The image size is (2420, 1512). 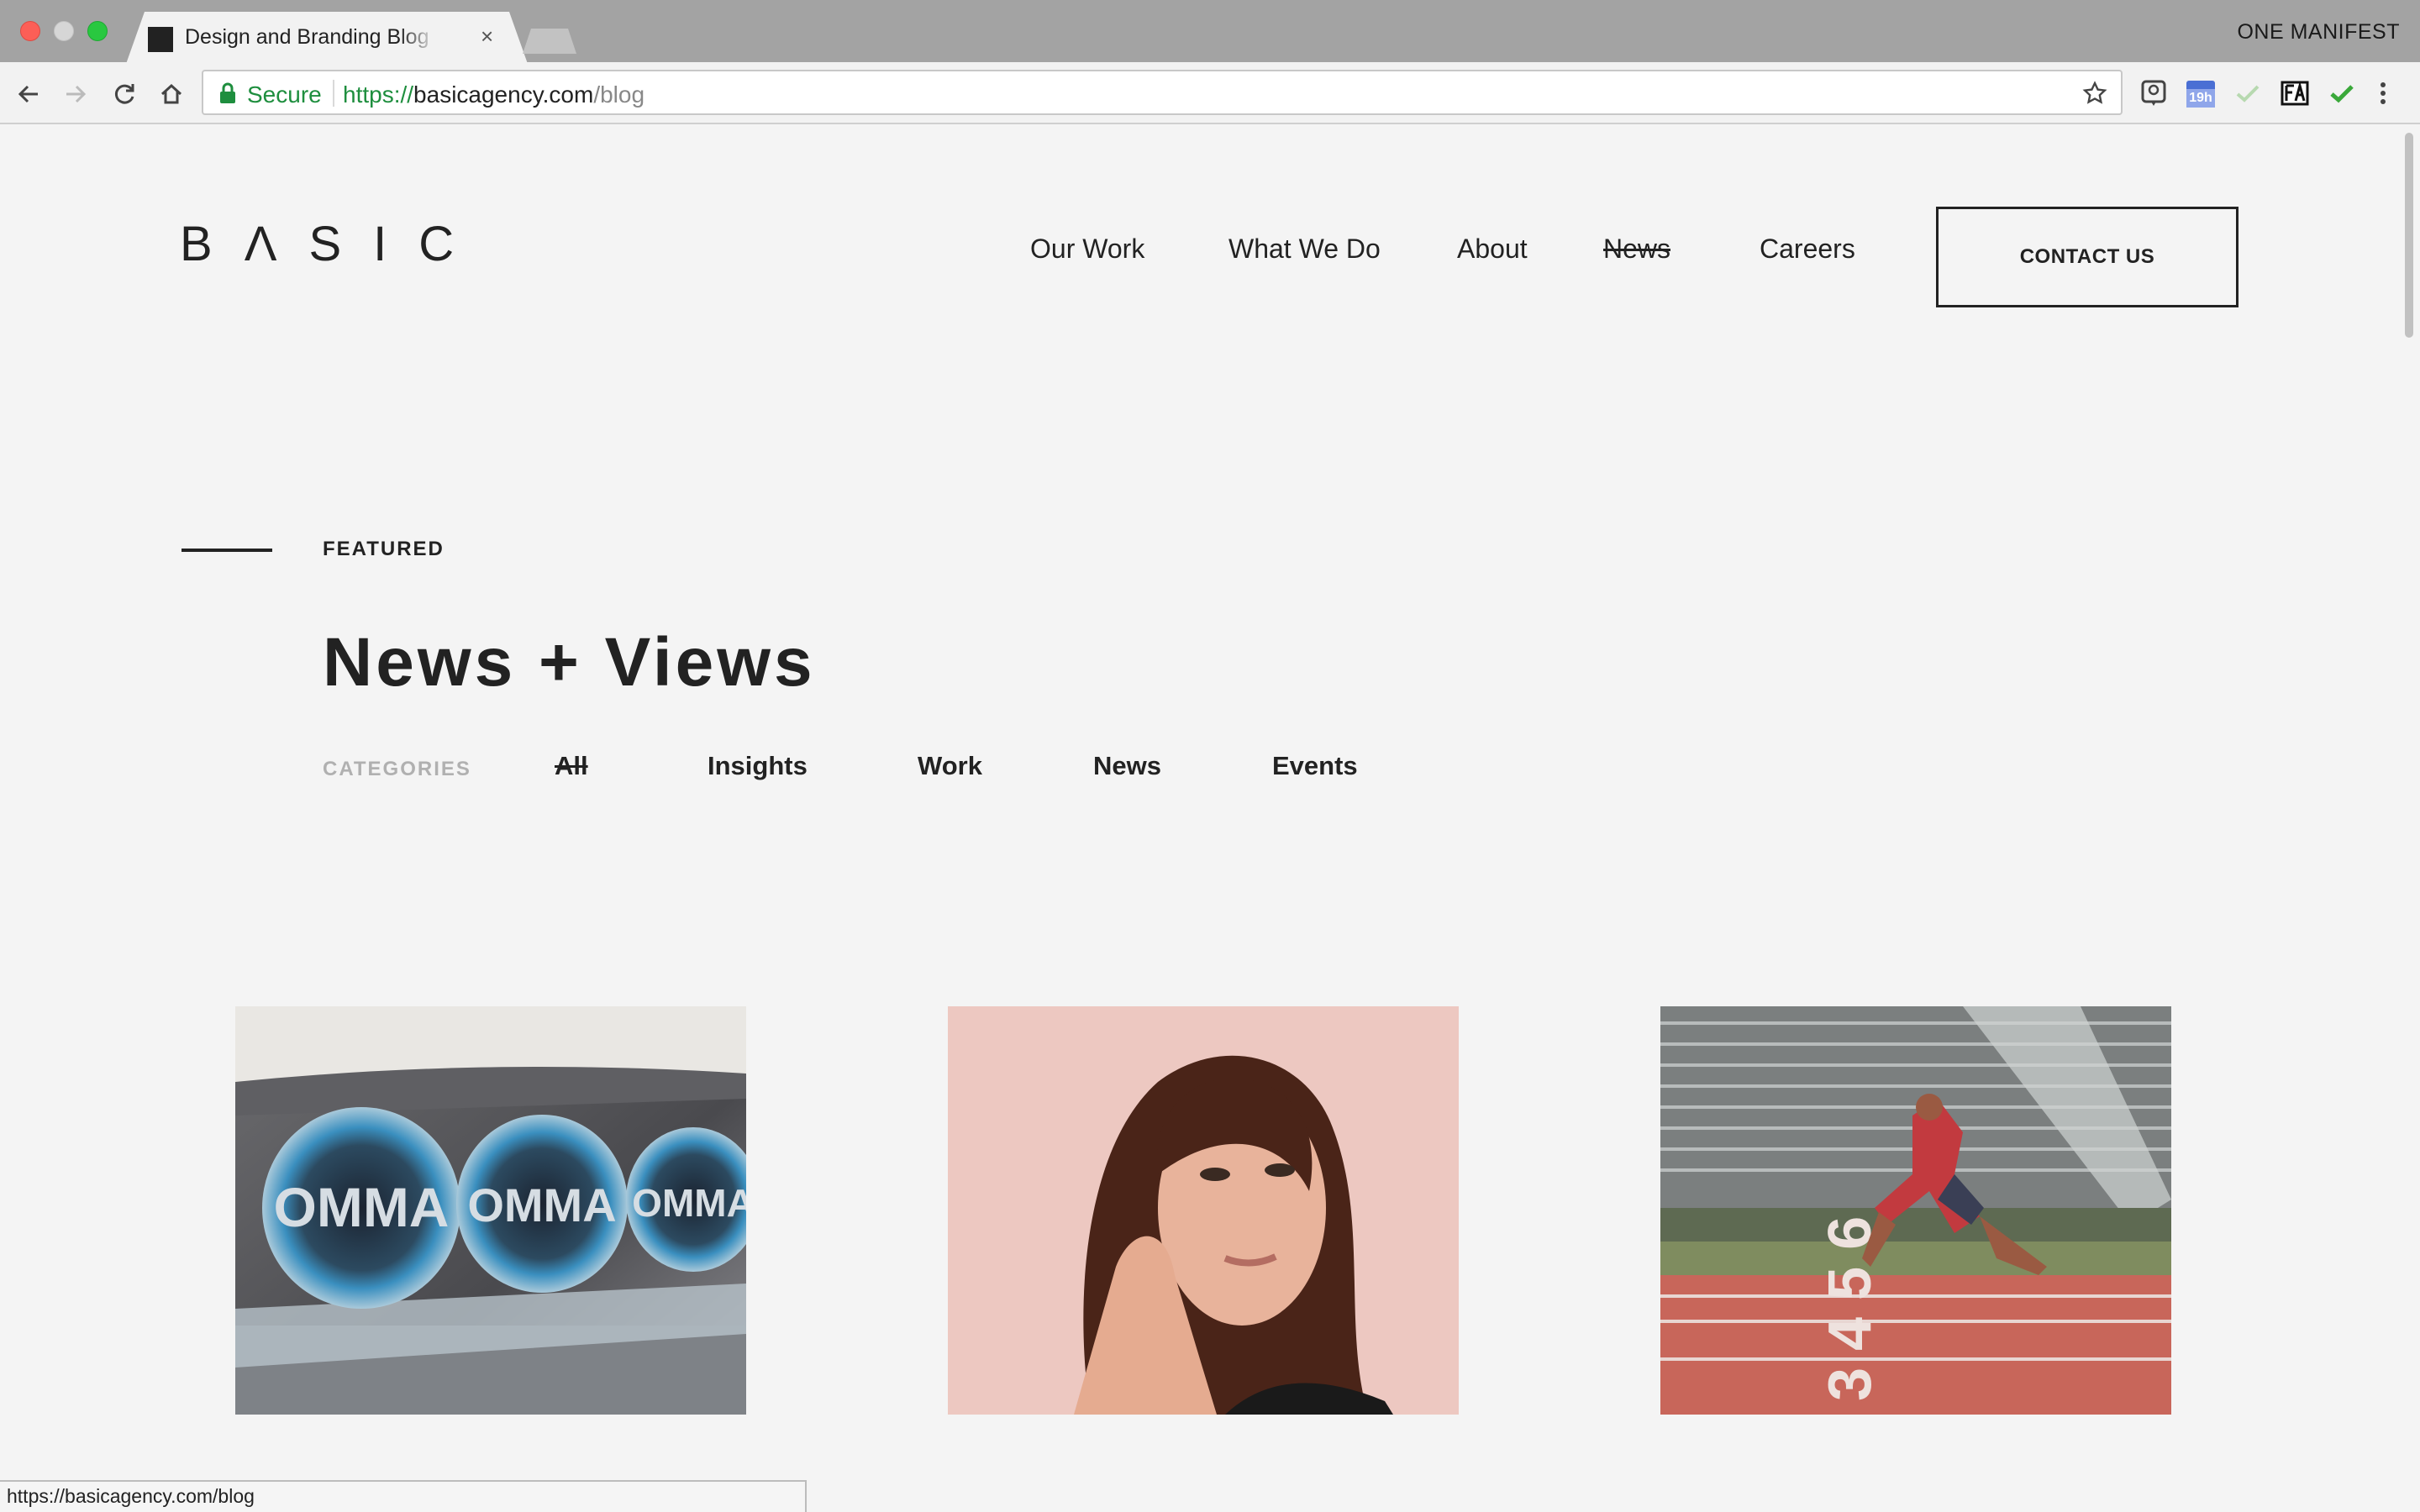 I want to click on category-events: Events, so click(x=1315, y=766).